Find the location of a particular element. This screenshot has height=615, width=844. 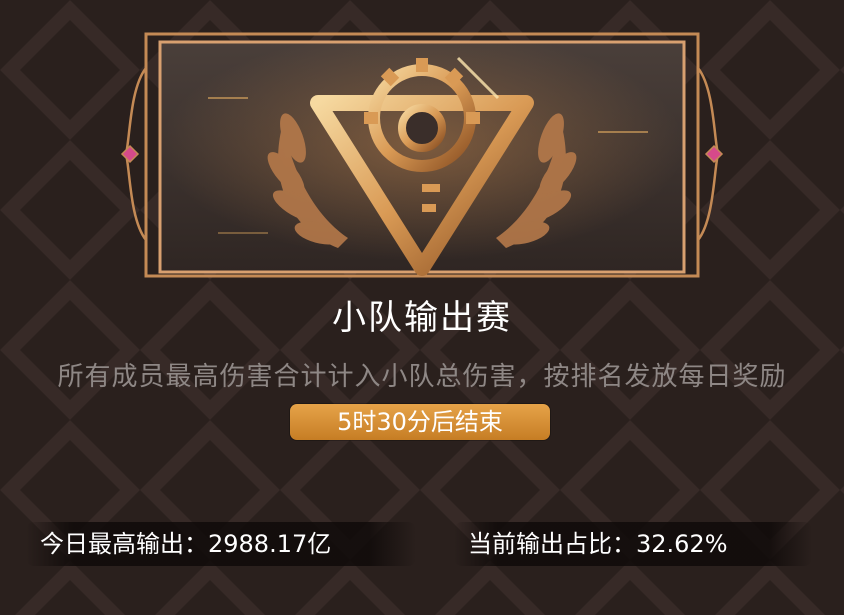

today-best-output: 今日最高输出：2988.17亿 is located at coordinates (221, 544).